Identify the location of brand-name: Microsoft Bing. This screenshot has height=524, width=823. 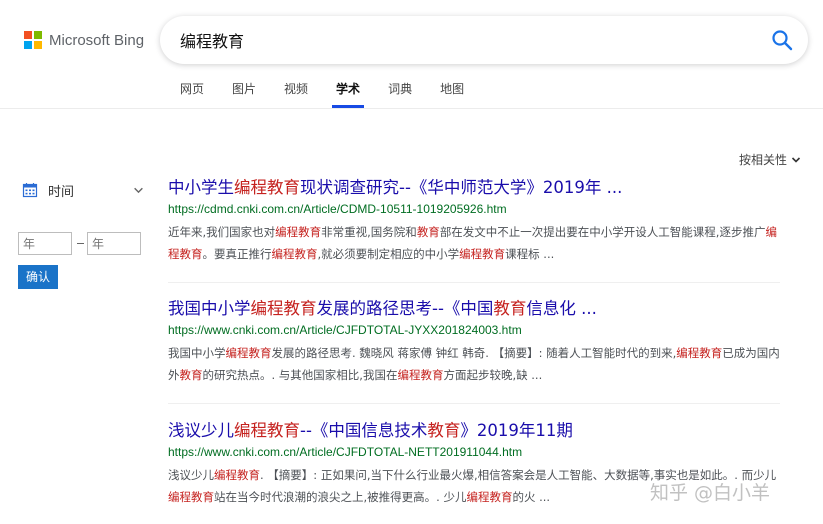
(97, 40).